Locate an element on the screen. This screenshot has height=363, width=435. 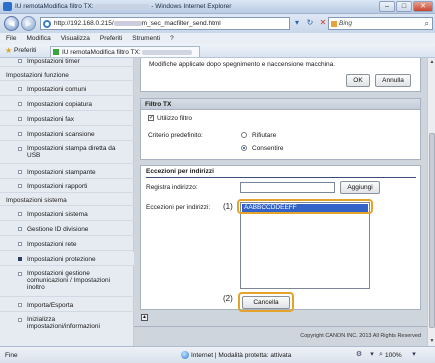
star-icon: ★ is located at coordinates (8, 50).